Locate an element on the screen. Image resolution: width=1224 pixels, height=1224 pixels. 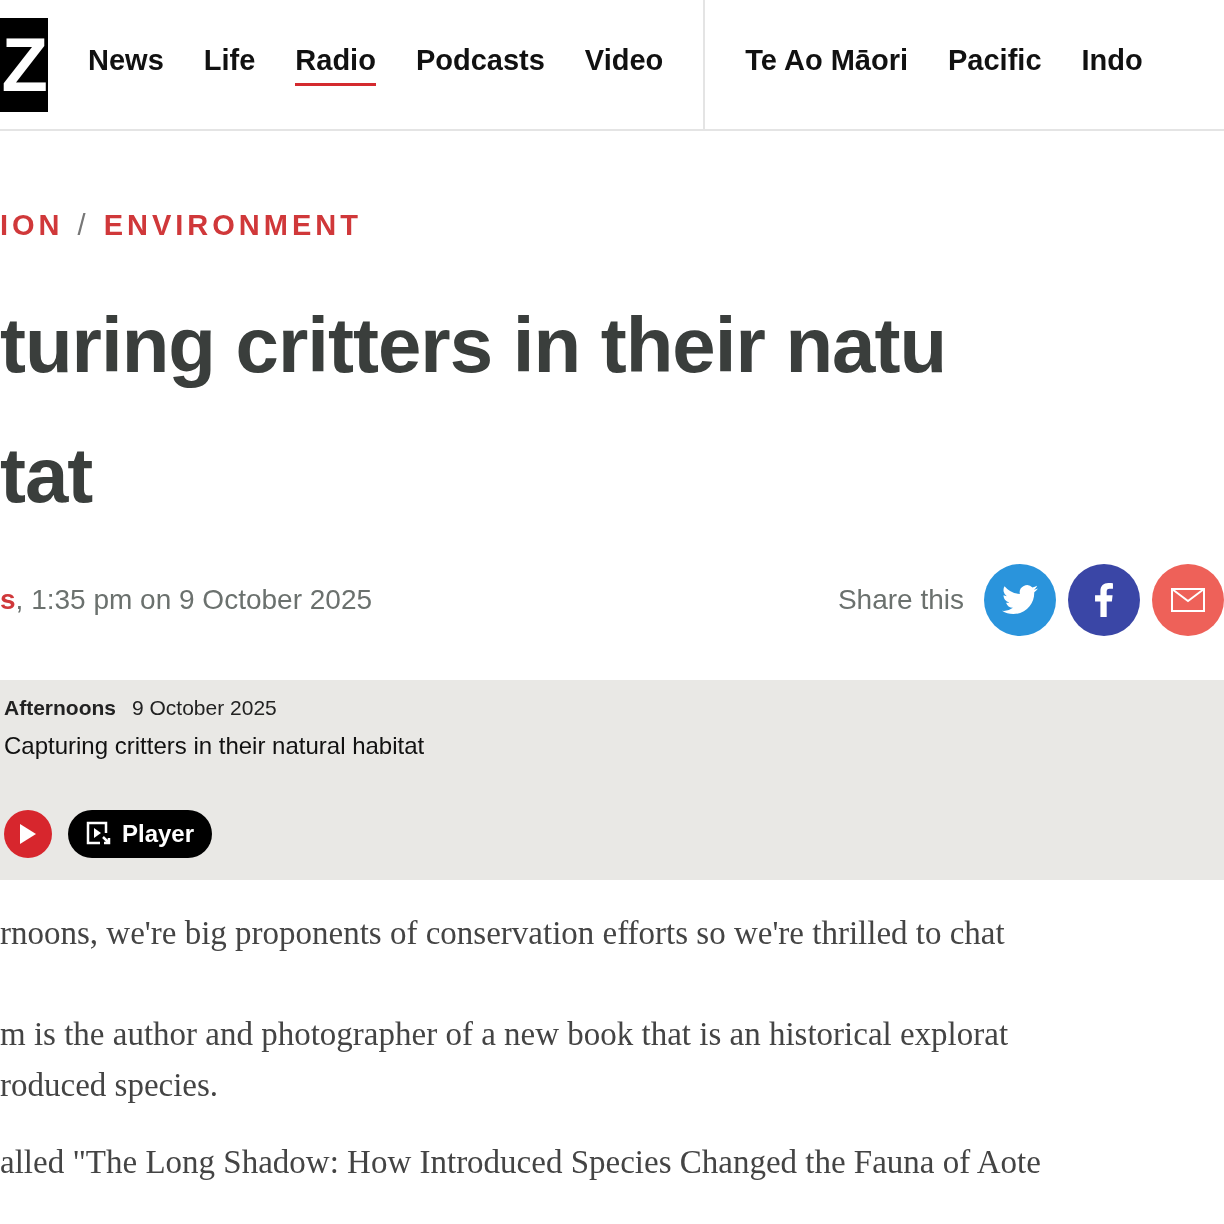
nav-tab: Podcasts is located at coordinates (480, 64).